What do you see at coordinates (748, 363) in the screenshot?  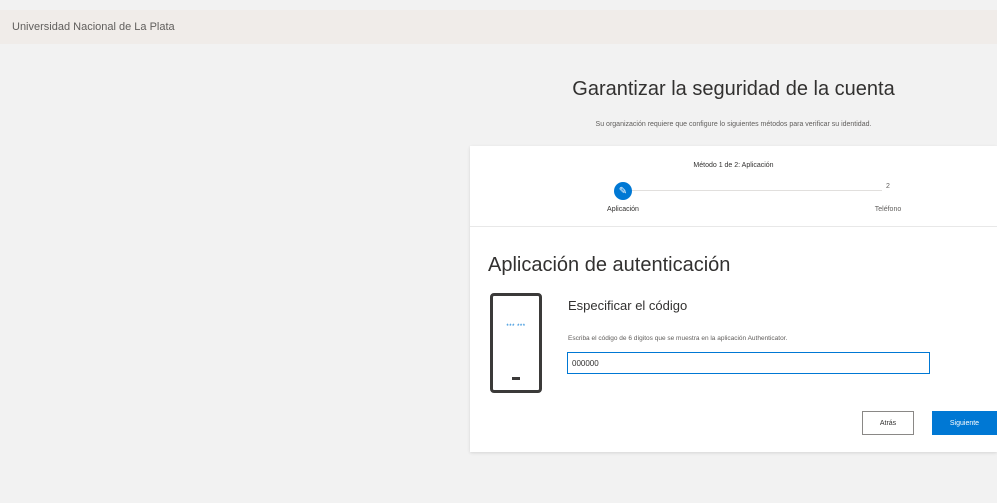 I see `verification-code-input` at bounding box center [748, 363].